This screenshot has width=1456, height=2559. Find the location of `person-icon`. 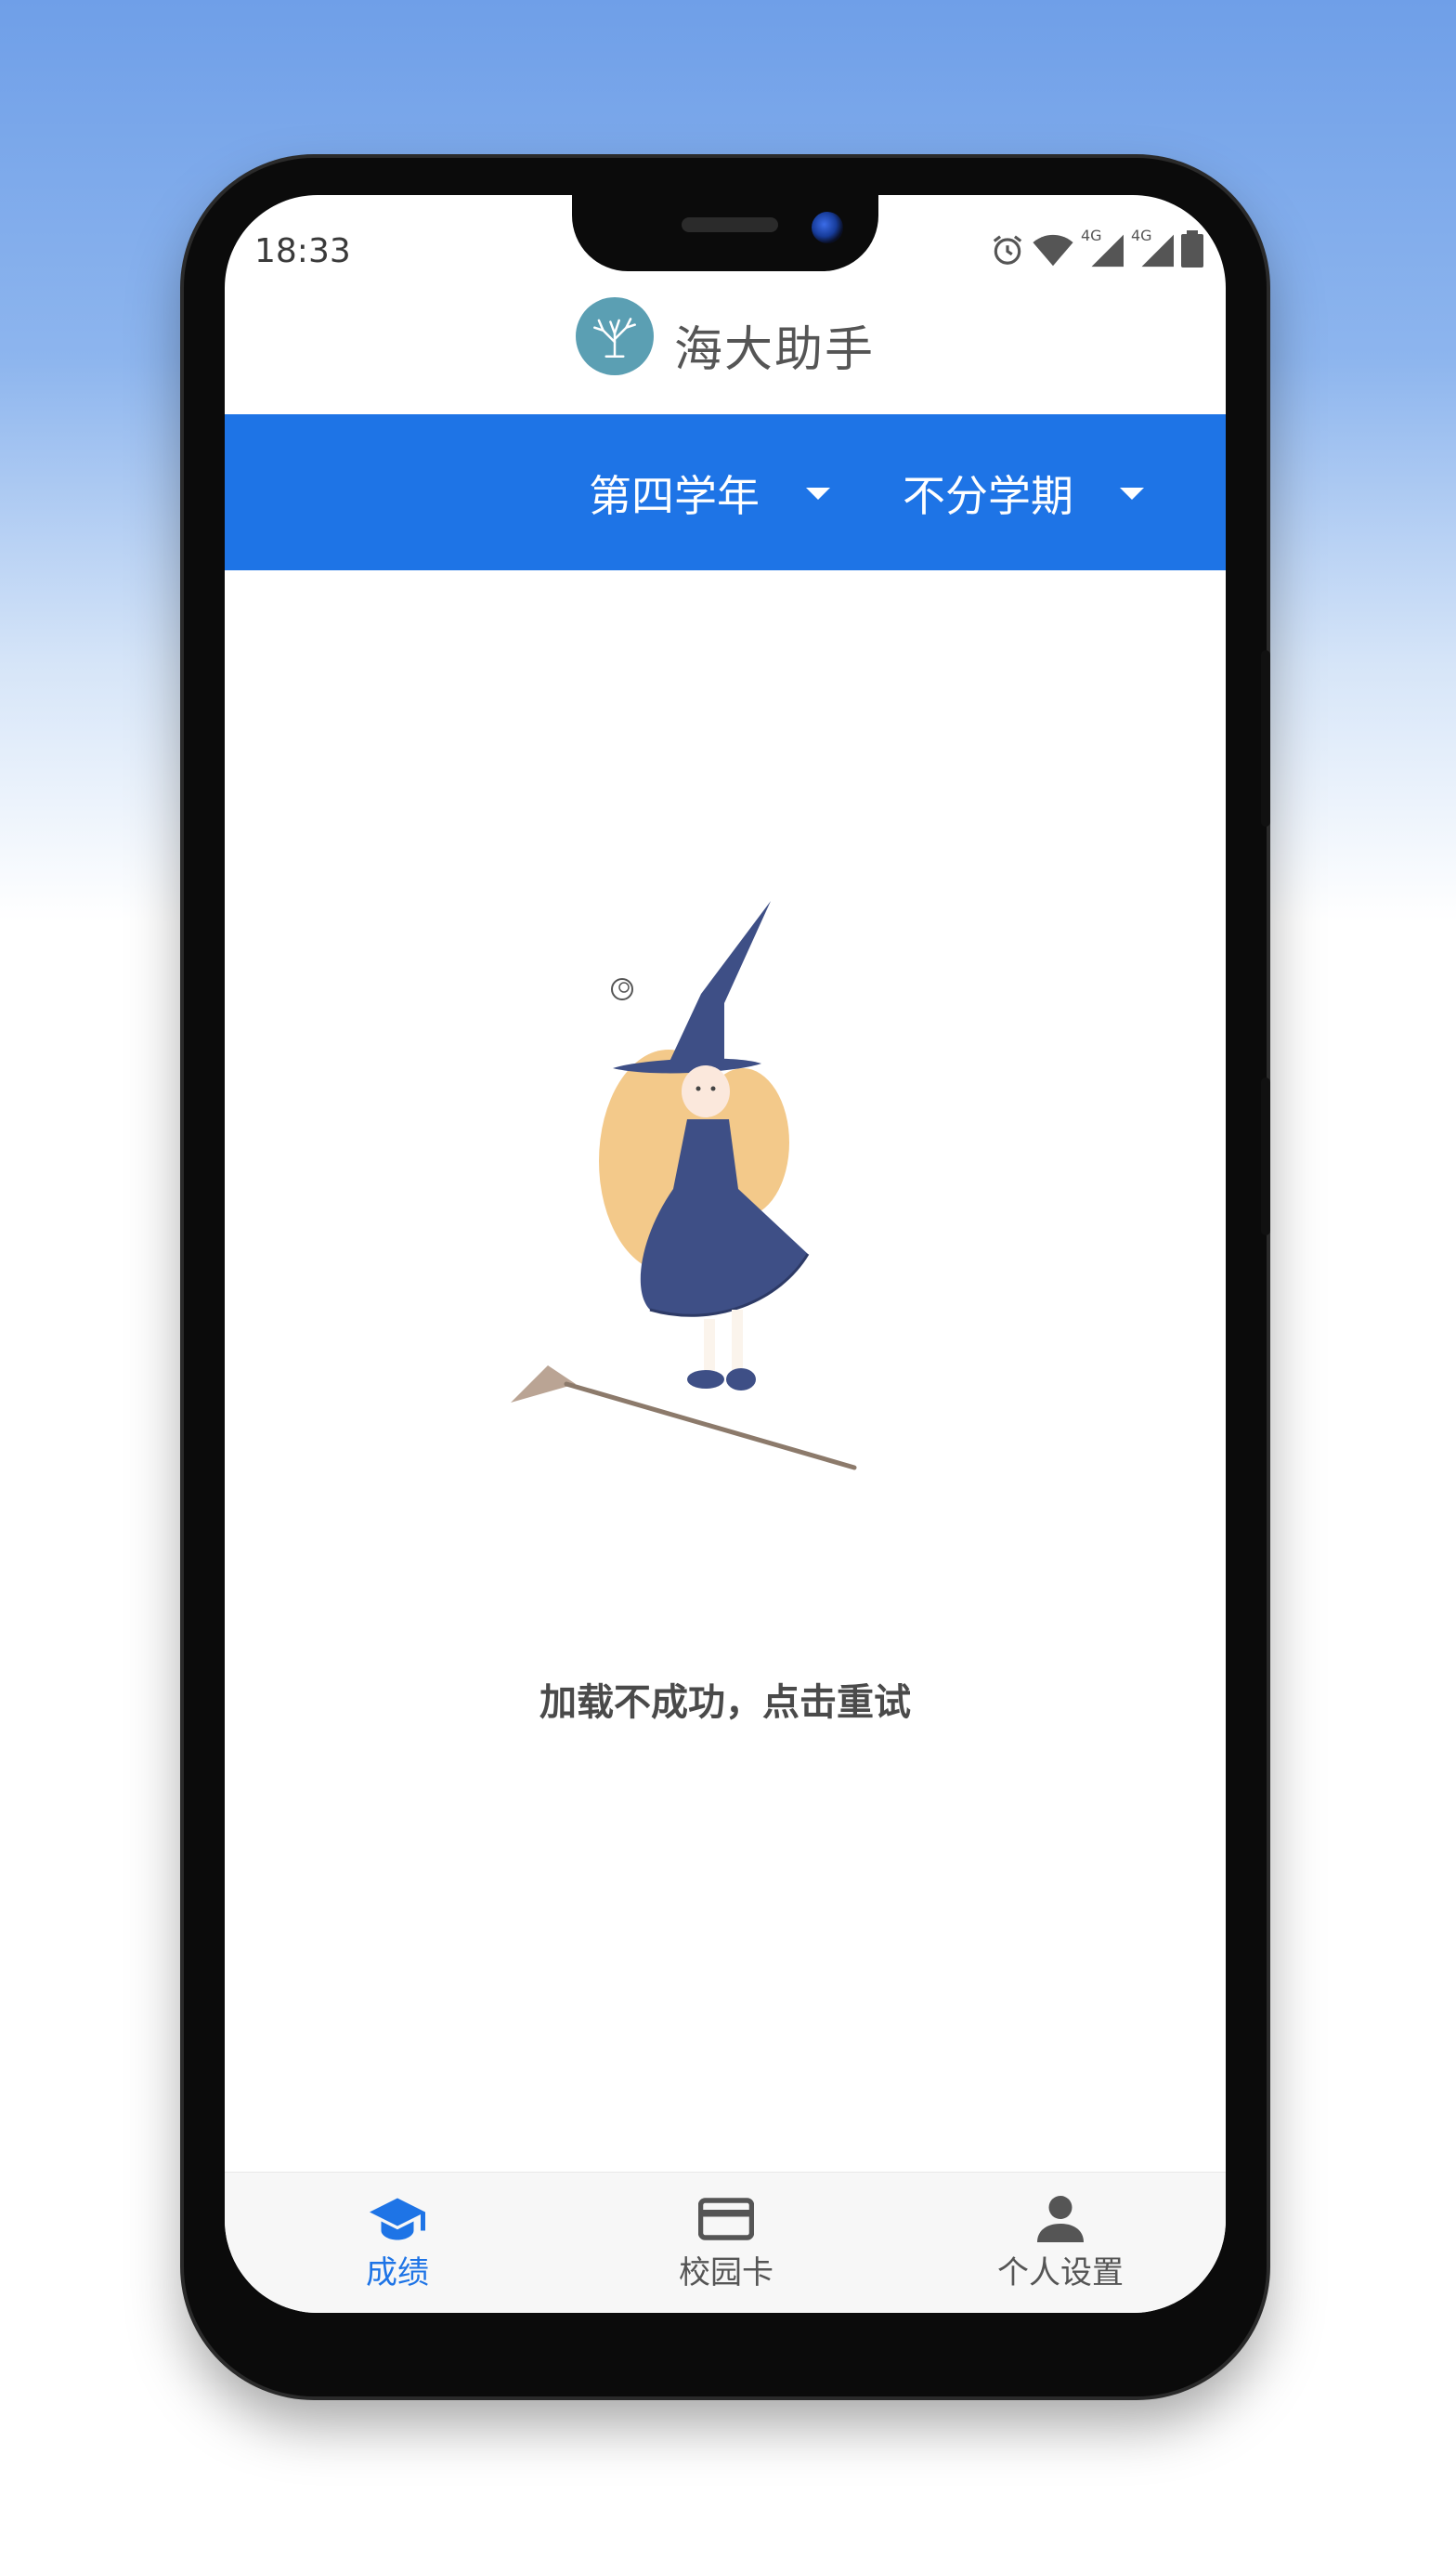

person-icon is located at coordinates (1060, 2219).